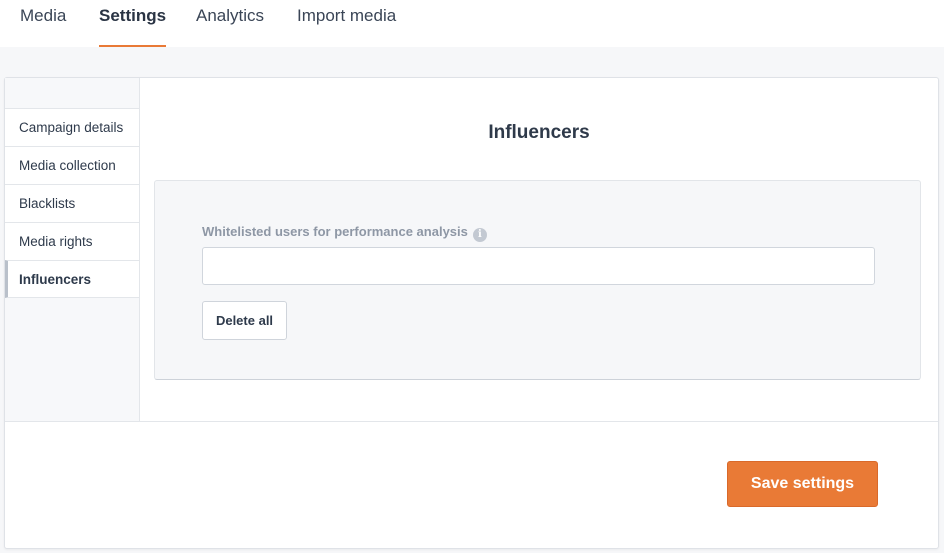  Describe the element at coordinates (72, 203) in the screenshot. I see `sidebar-item-blacklists: Blacklists` at that location.